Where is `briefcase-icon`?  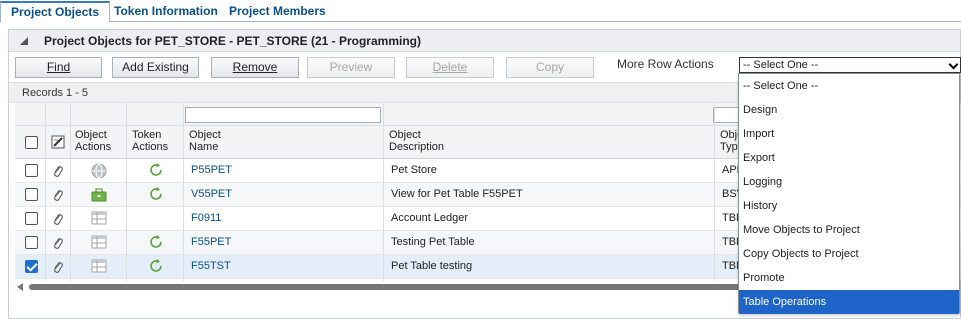
briefcase-icon is located at coordinates (99, 195).